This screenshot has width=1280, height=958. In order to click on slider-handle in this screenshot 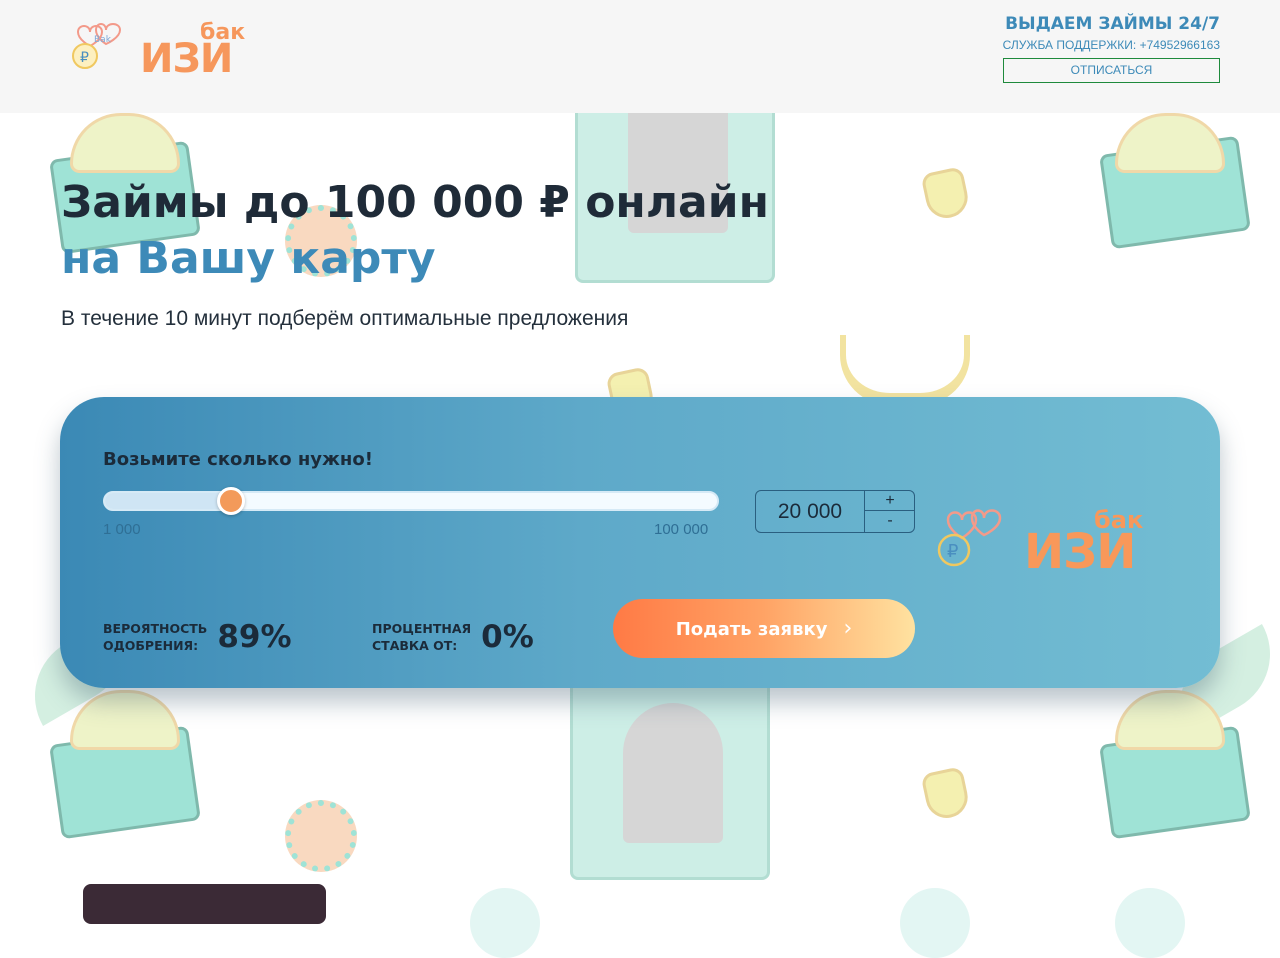, I will do `click(231, 501)`.